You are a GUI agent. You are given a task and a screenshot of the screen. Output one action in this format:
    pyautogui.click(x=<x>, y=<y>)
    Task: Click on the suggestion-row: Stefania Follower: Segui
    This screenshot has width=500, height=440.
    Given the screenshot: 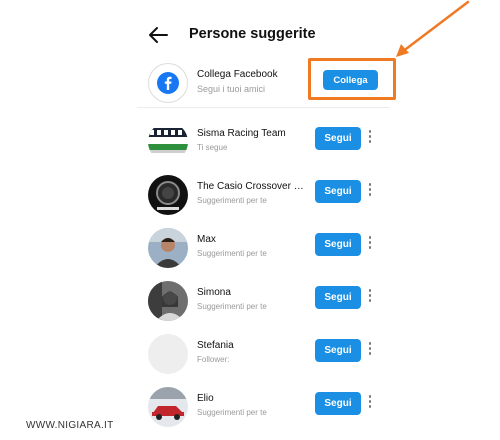 What is the action you would take?
    pyautogui.click(x=263, y=357)
    